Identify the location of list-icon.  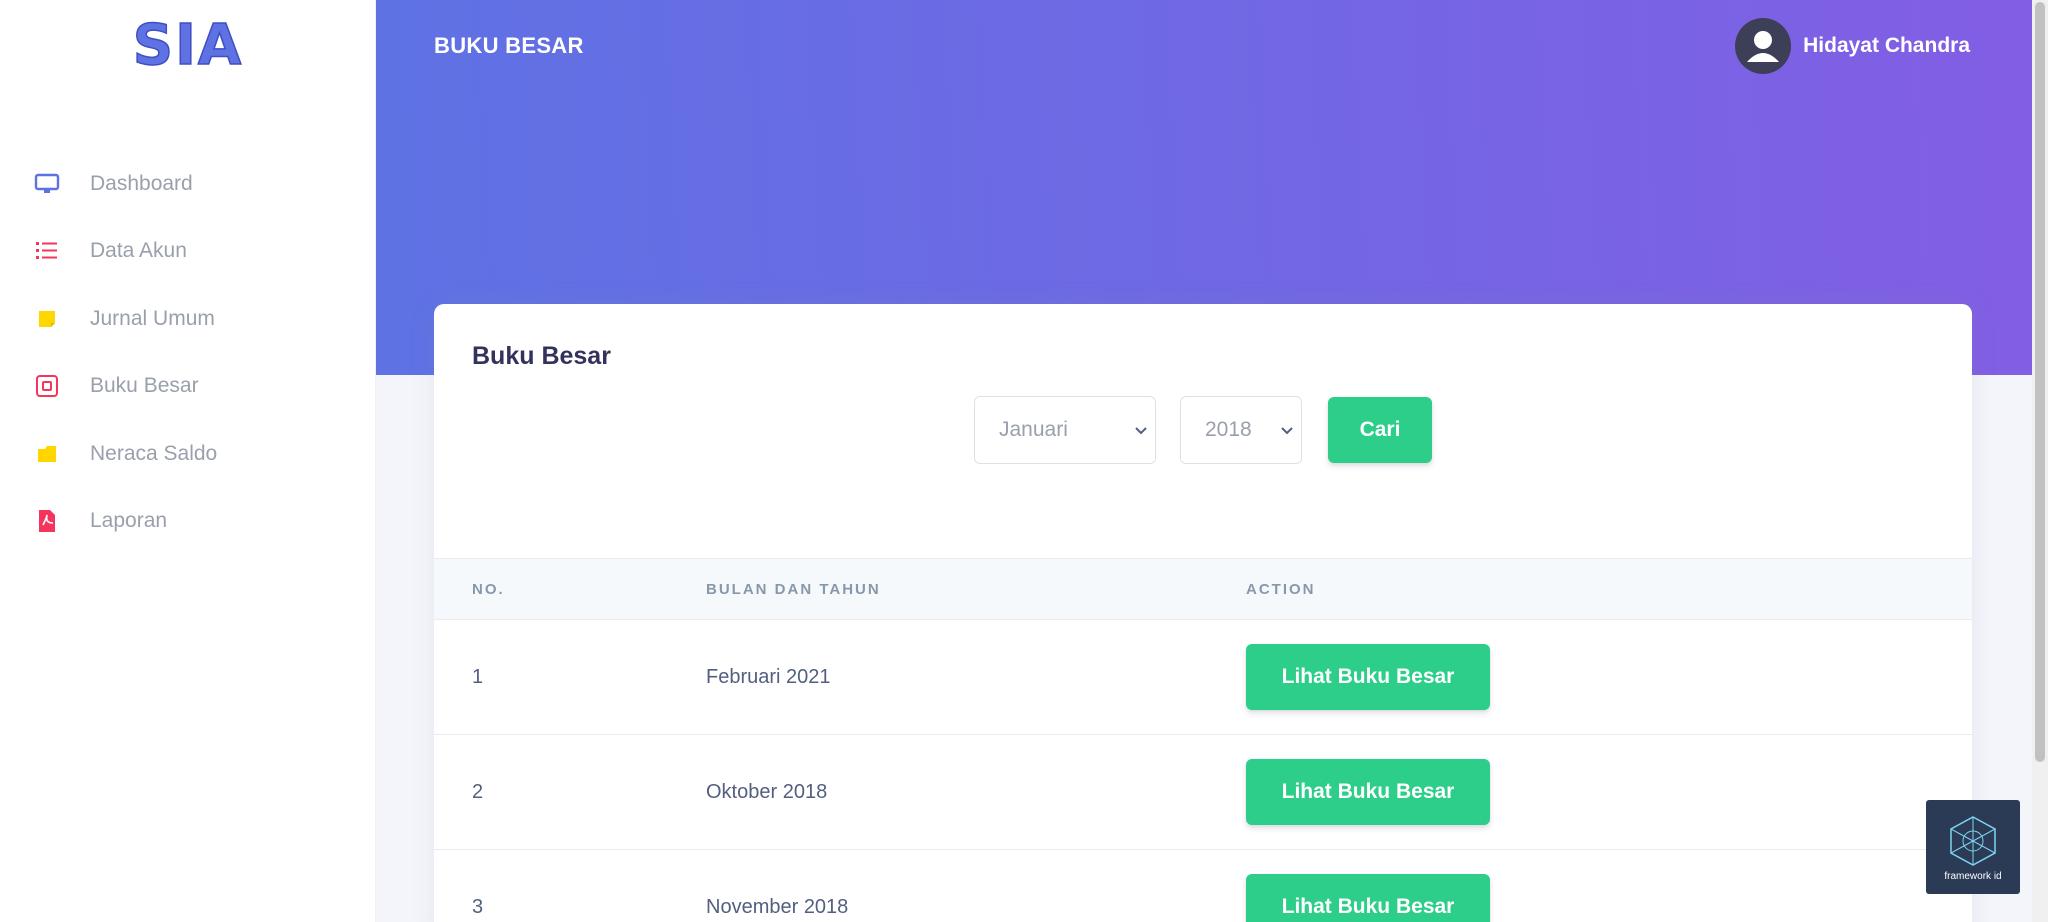
(47, 251).